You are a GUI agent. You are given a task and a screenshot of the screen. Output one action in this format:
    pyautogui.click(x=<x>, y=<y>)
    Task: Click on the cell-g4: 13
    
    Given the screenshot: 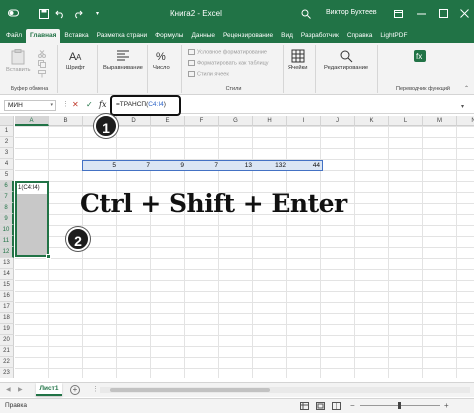 What is the action you would take?
    pyautogui.click(x=238, y=165)
    